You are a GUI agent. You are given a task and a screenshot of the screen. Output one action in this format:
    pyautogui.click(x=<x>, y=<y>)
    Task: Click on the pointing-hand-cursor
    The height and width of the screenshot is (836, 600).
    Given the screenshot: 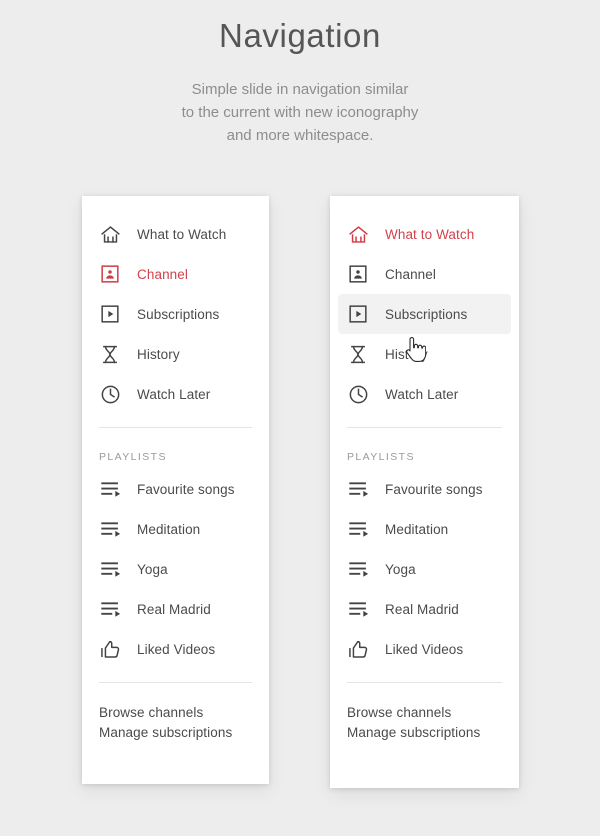 What is the action you would take?
    pyautogui.click(x=415, y=350)
    